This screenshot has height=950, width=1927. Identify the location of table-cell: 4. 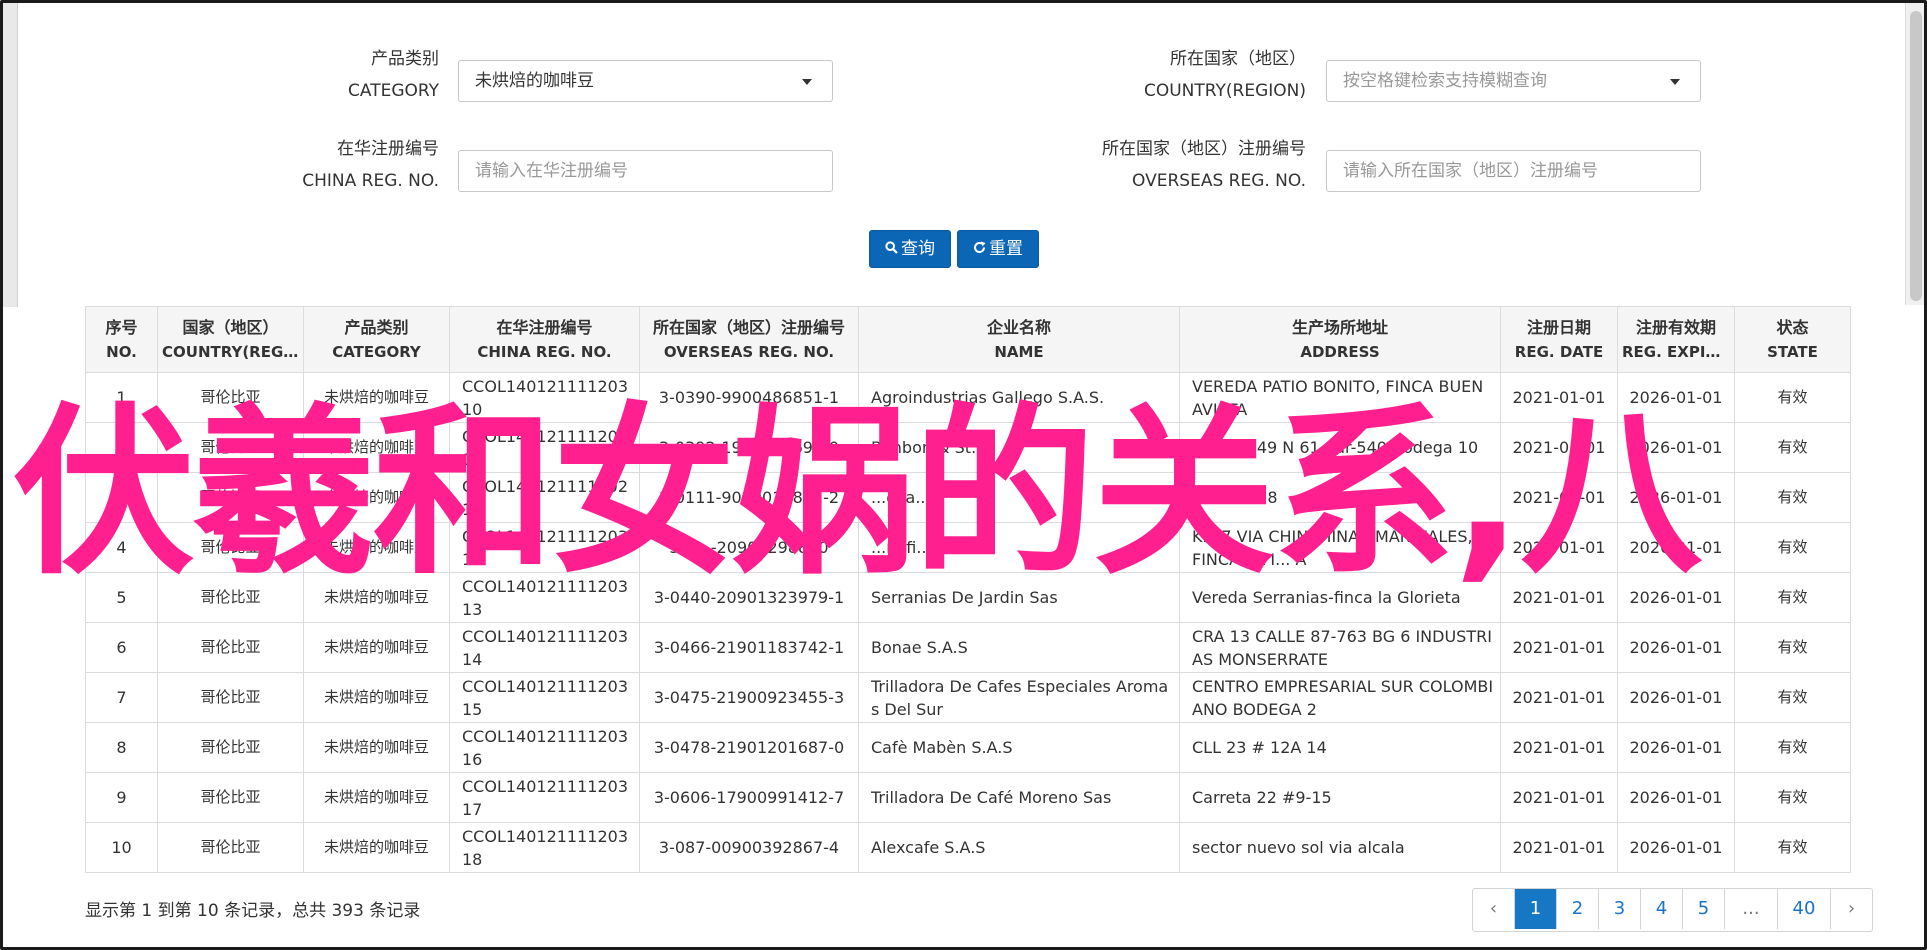
(121, 547).